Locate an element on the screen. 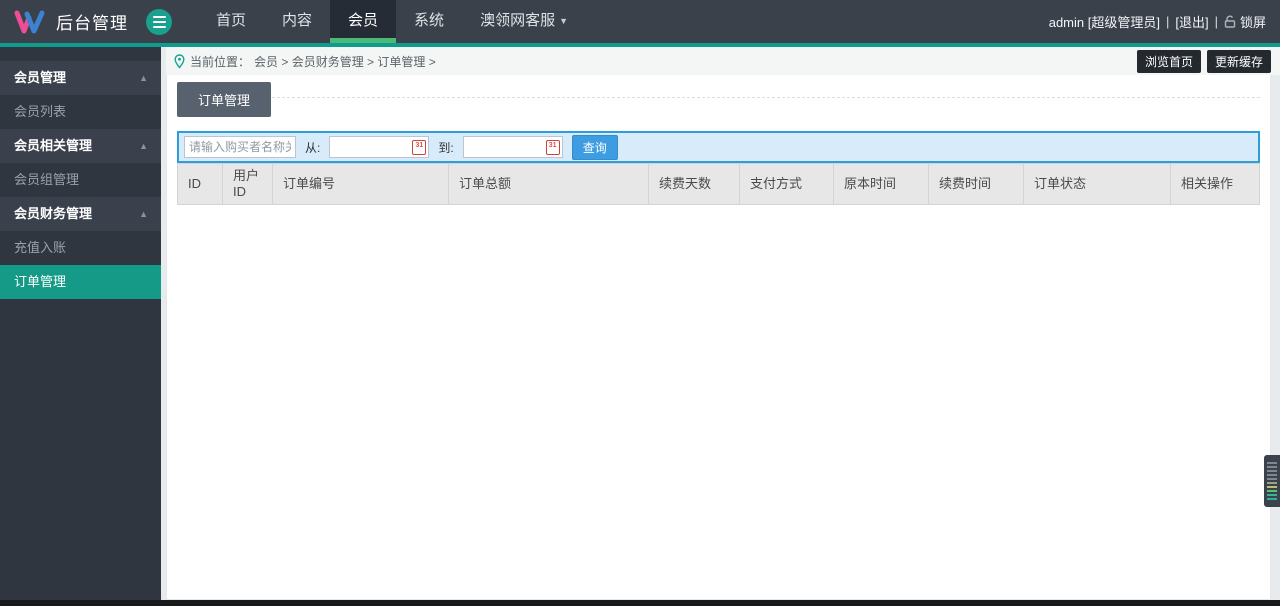 Image resolution: width=1280 pixels, height=606 pixels. sidebar-section-member-related: 会员相关管理 ▲ is located at coordinates (80, 146).